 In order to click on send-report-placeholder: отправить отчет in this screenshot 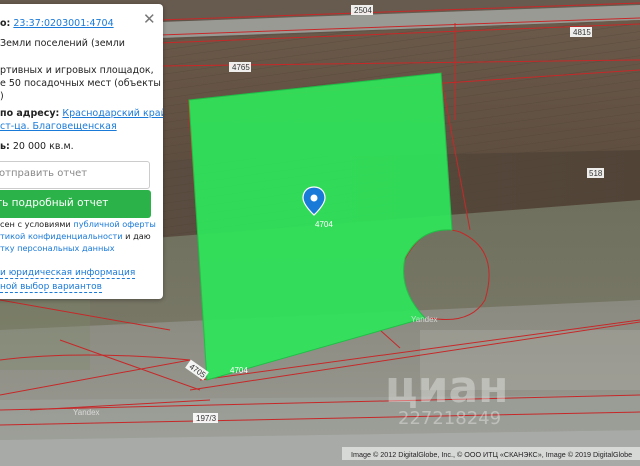, I will do `click(44, 173)`.